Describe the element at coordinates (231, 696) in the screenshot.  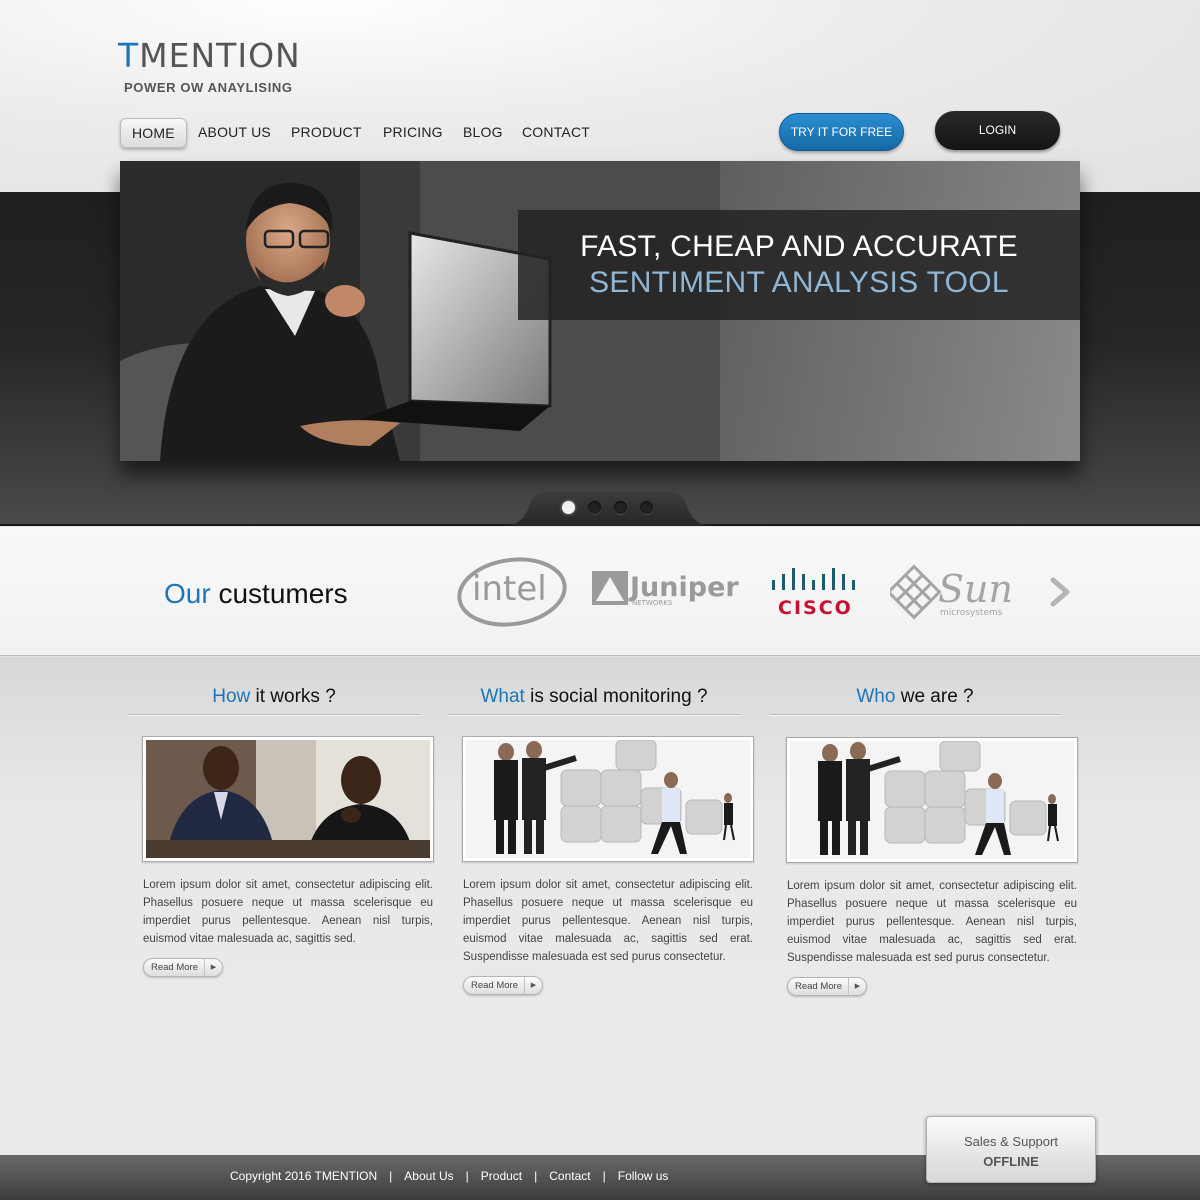
I see `column-title-blue: How` at that location.